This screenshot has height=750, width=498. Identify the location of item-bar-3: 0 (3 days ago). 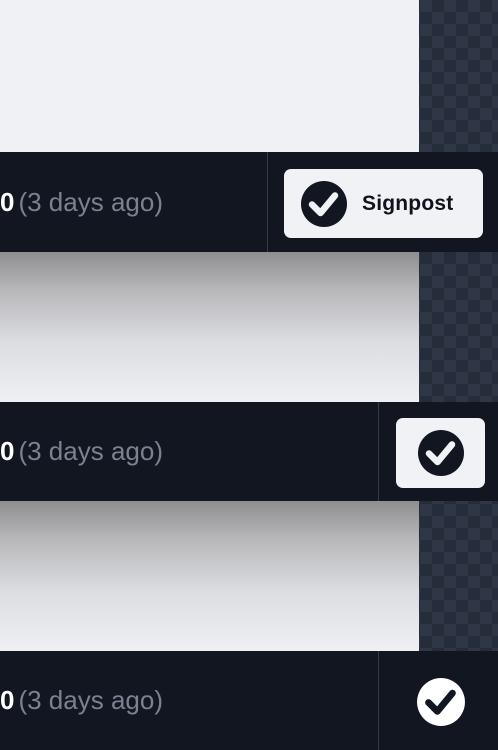
(249, 700).